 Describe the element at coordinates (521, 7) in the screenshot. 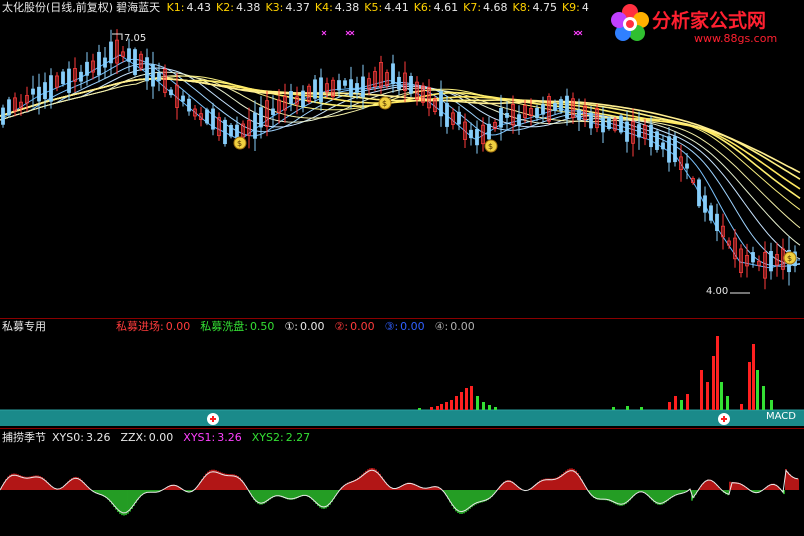

I see `k-label: K8:` at that location.